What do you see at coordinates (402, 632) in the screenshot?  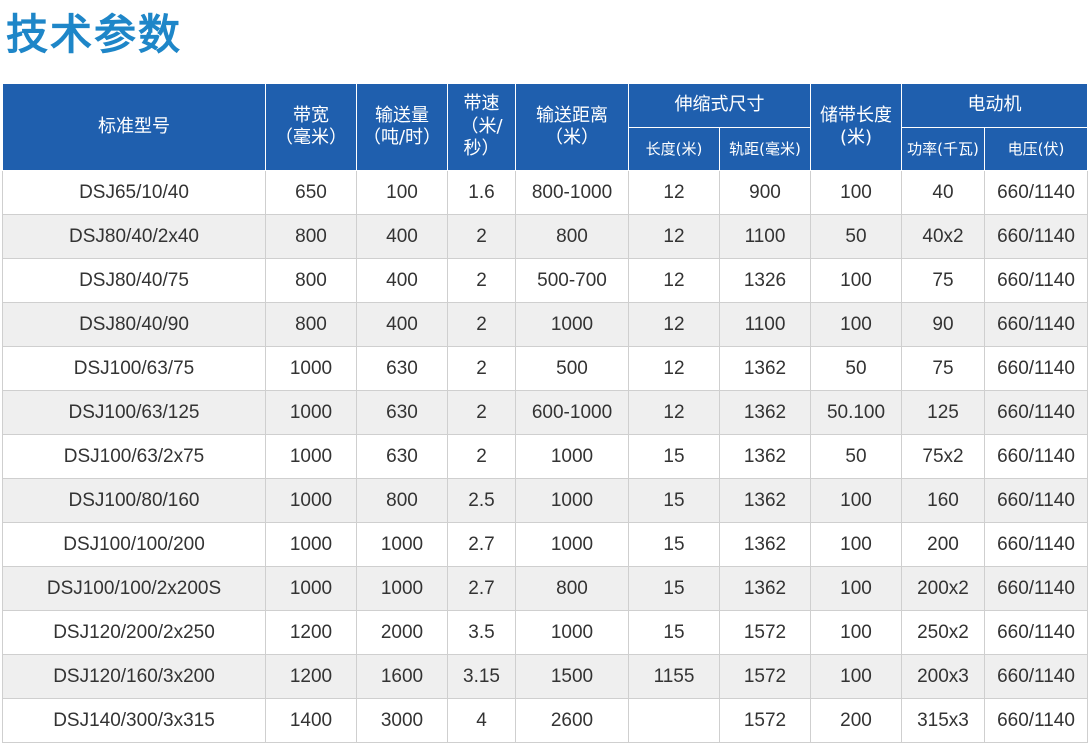 I see `cell-capacity: 2000` at bounding box center [402, 632].